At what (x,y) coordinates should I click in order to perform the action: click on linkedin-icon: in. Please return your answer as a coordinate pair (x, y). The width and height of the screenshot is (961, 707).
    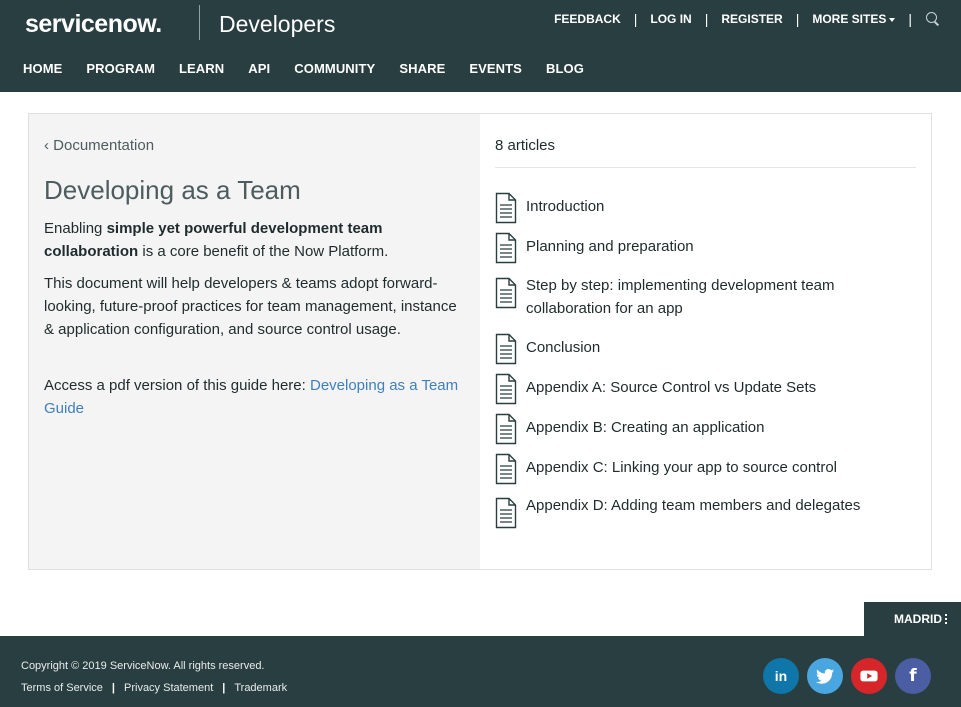
    Looking at the image, I should click on (781, 676).